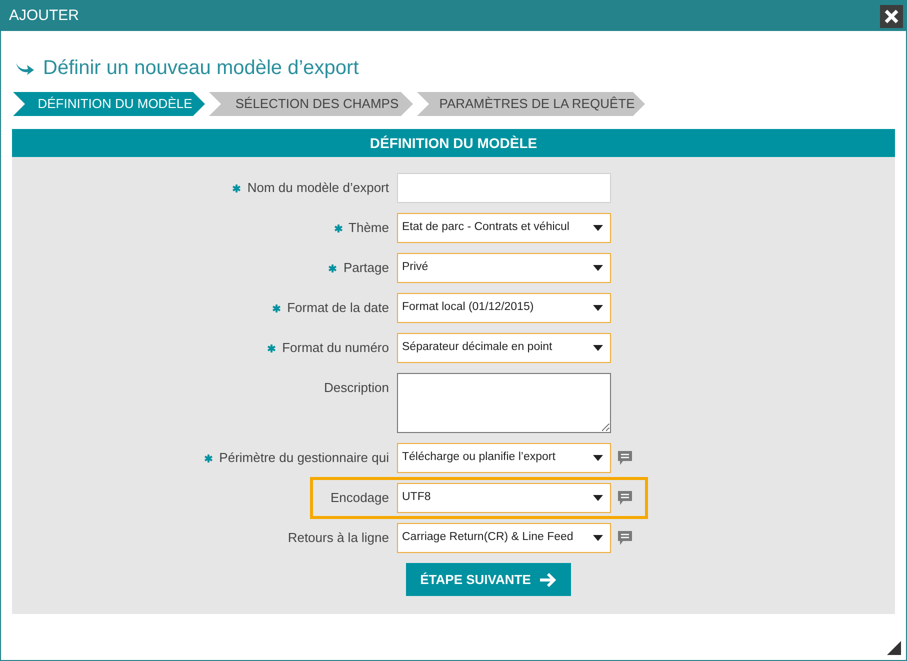 The width and height of the screenshot is (907, 661). What do you see at coordinates (366, 268) in the screenshot?
I see `field-label: Partage` at bounding box center [366, 268].